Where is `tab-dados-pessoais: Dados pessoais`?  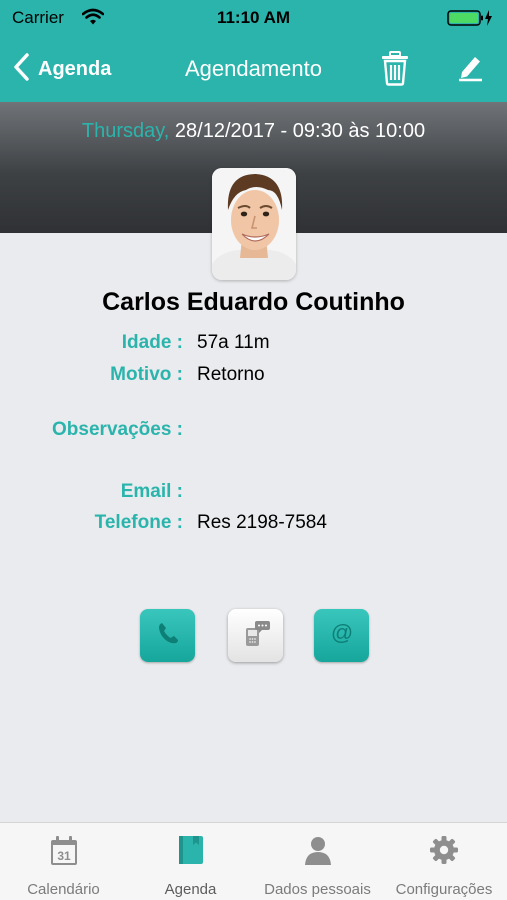 tab-dados-pessoais: Dados pessoais is located at coordinates (317, 861).